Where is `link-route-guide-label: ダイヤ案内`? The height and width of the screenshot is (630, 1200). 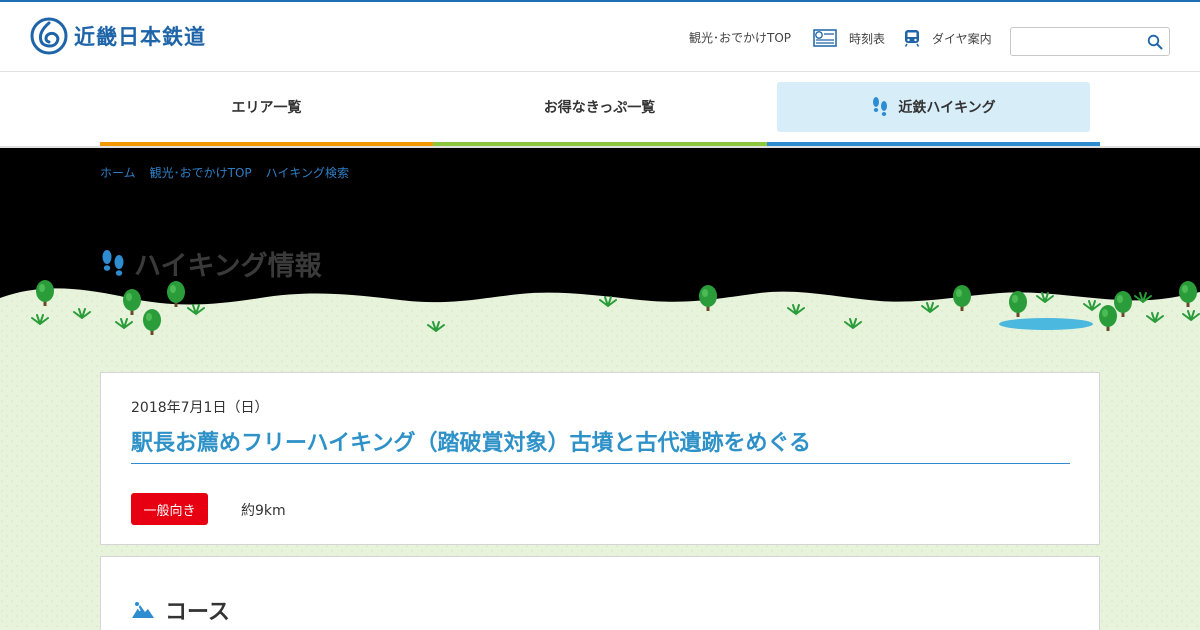
link-route-guide-label: ダイヤ案内 is located at coordinates (962, 38).